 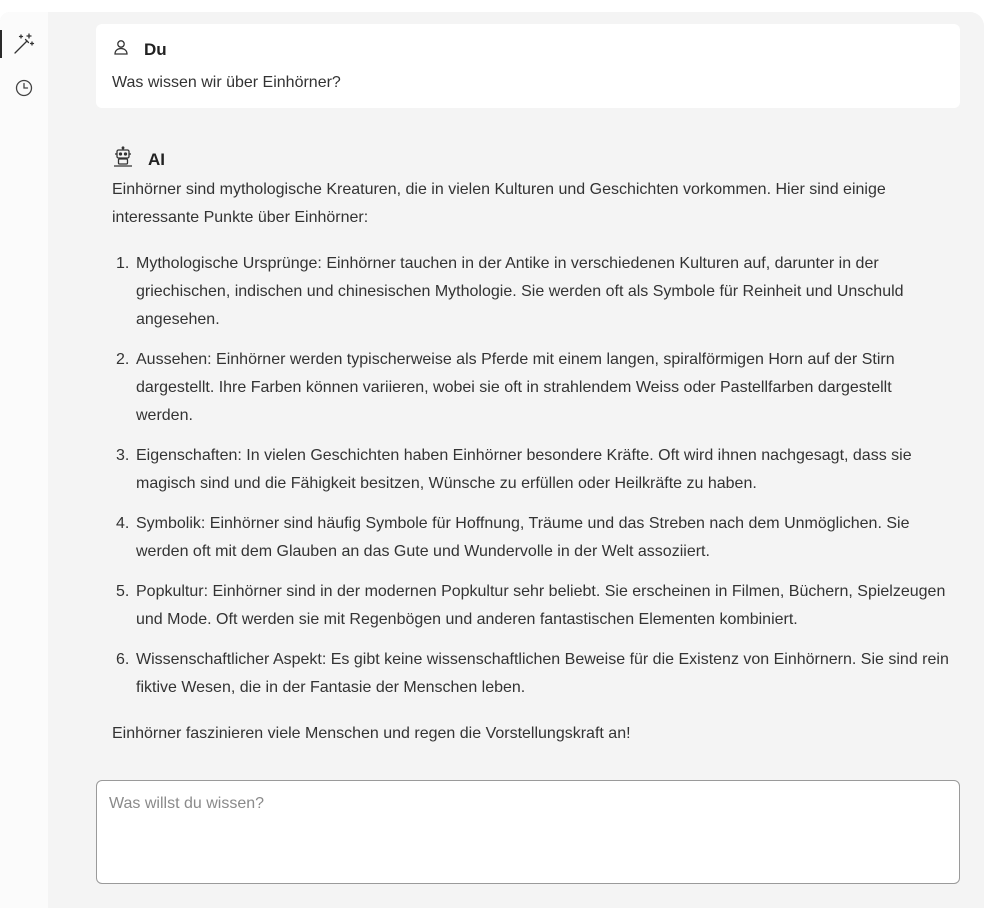 What do you see at coordinates (156, 159) in the screenshot?
I see `ai-name: AI` at bounding box center [156, 159].